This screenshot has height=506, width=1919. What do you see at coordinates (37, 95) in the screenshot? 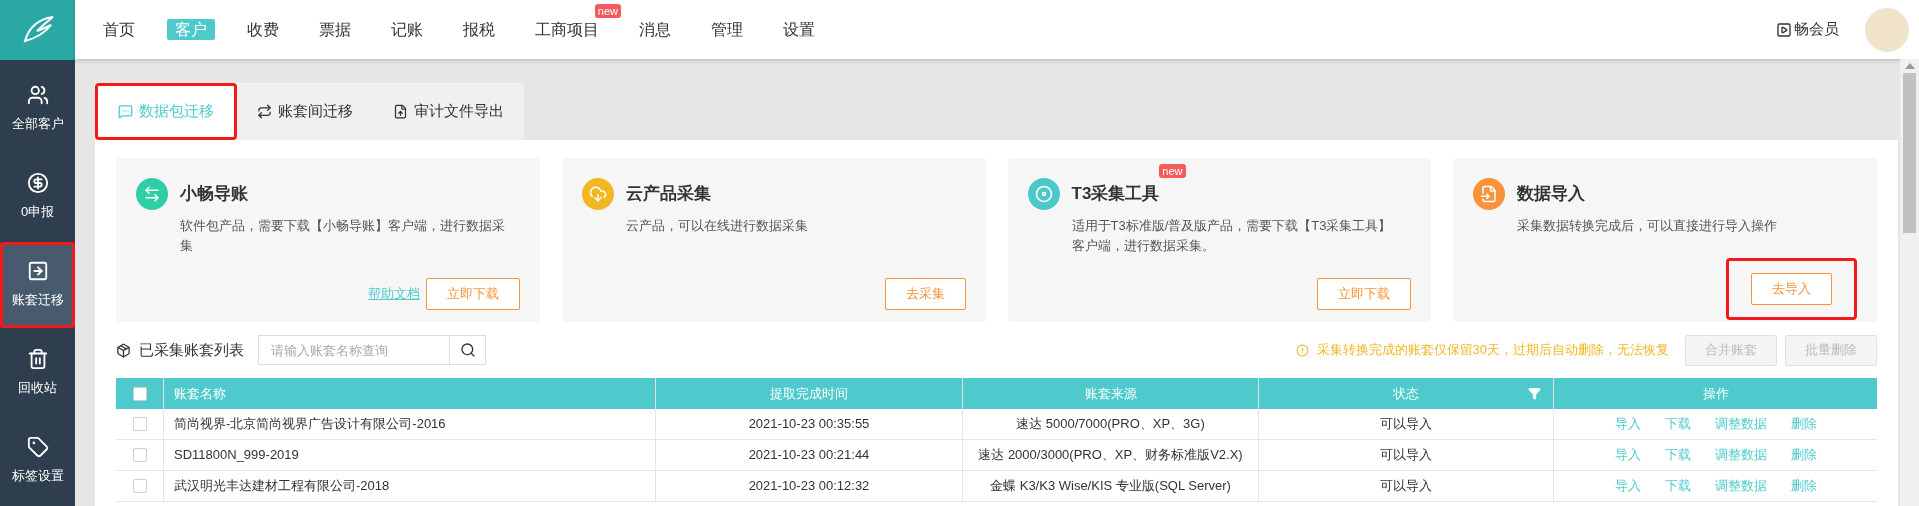
I see `users-icon` at bounding box center [37, 95].